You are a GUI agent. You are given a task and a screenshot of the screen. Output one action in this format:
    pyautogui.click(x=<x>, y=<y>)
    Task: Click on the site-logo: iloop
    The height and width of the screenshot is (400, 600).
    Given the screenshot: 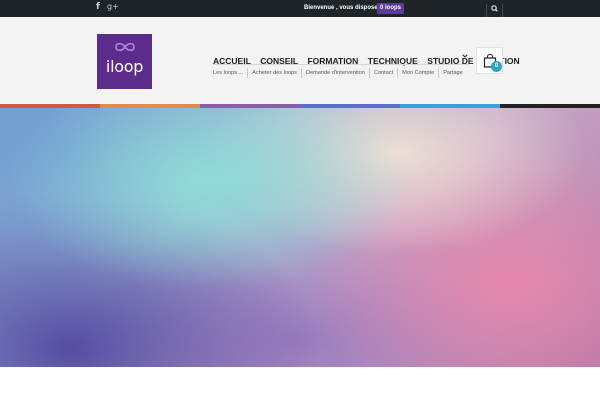 What is the action you would take?
    pyautogui.click(x=124, y=61)
    